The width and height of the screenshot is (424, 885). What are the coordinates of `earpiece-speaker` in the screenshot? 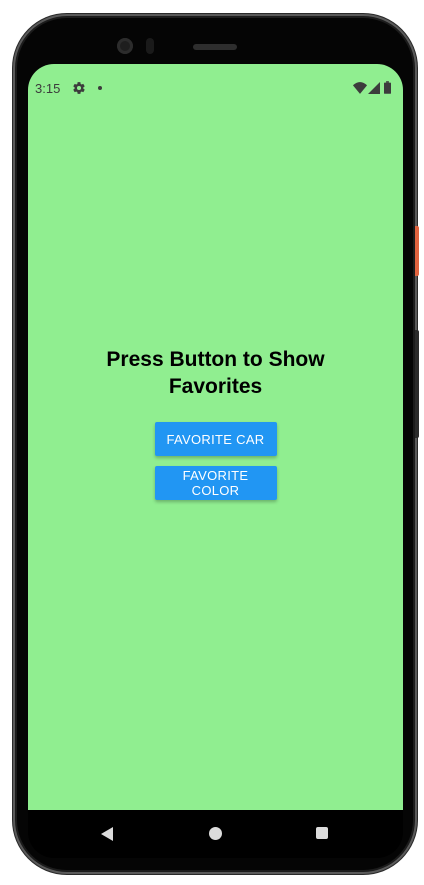 It's located at (215, 47).